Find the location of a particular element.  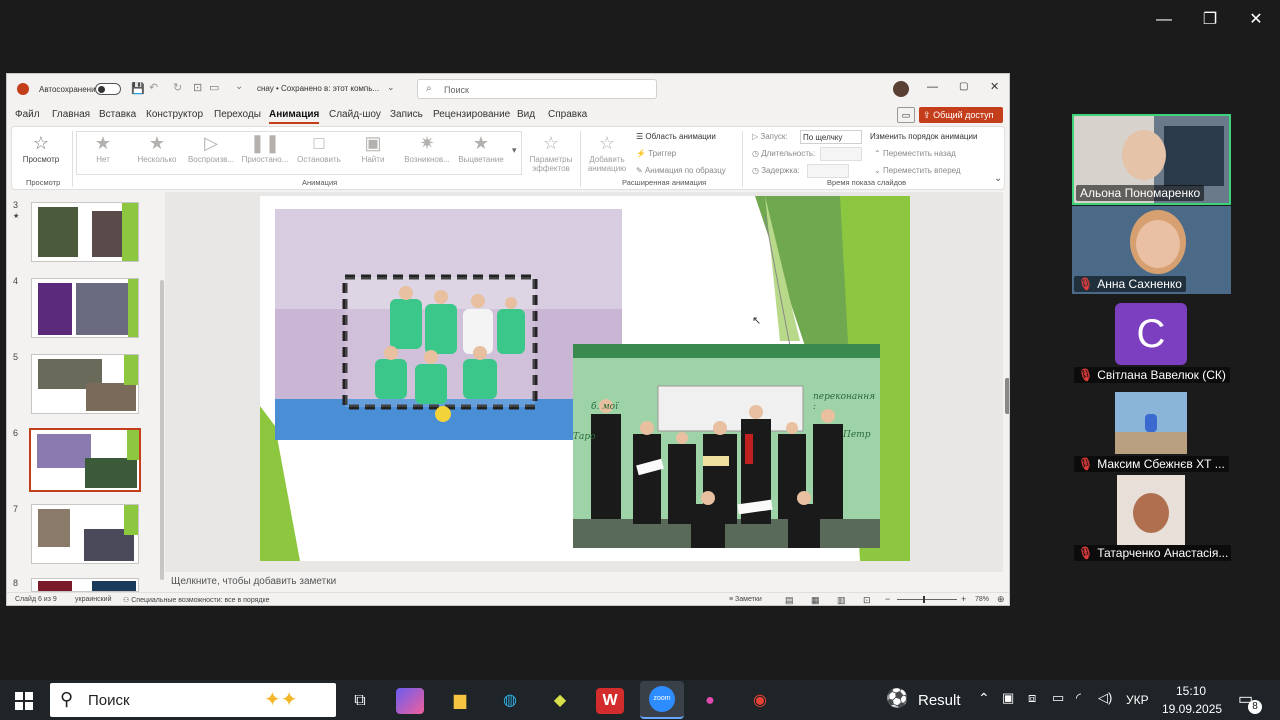

tab-file: Файл is located at coordinates (27, 114).